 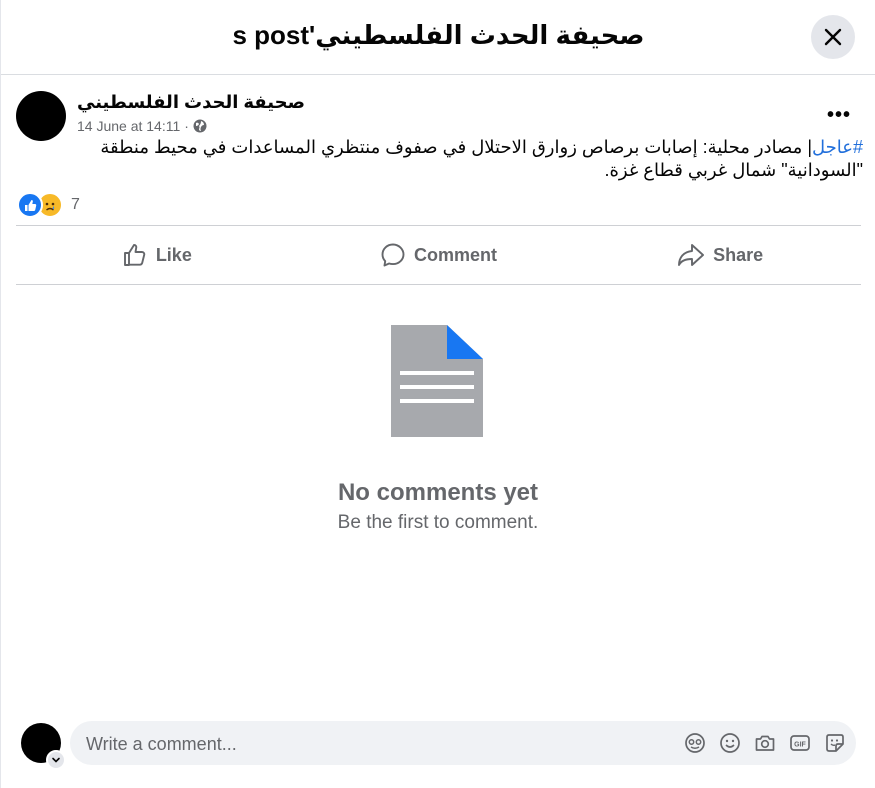 What do you see at coordinates (438, 284) in the screenshot?
I see `actions-bottom-divider` at bounding box center [438, 284].